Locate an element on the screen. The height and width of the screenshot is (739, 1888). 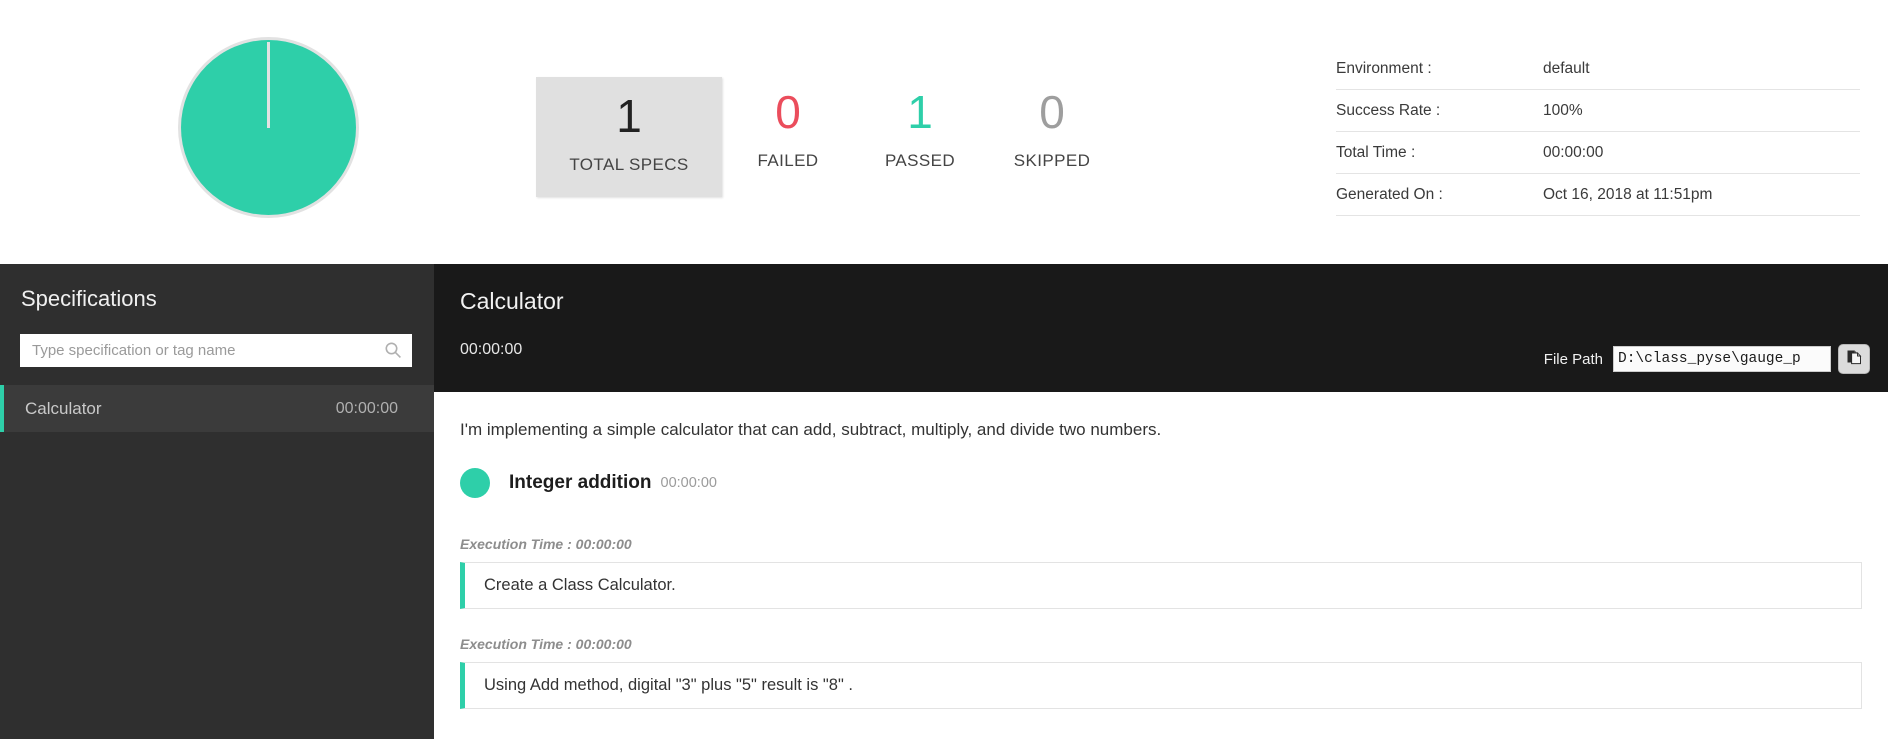
page-title: Calculator is located at coordinates (512, 301).